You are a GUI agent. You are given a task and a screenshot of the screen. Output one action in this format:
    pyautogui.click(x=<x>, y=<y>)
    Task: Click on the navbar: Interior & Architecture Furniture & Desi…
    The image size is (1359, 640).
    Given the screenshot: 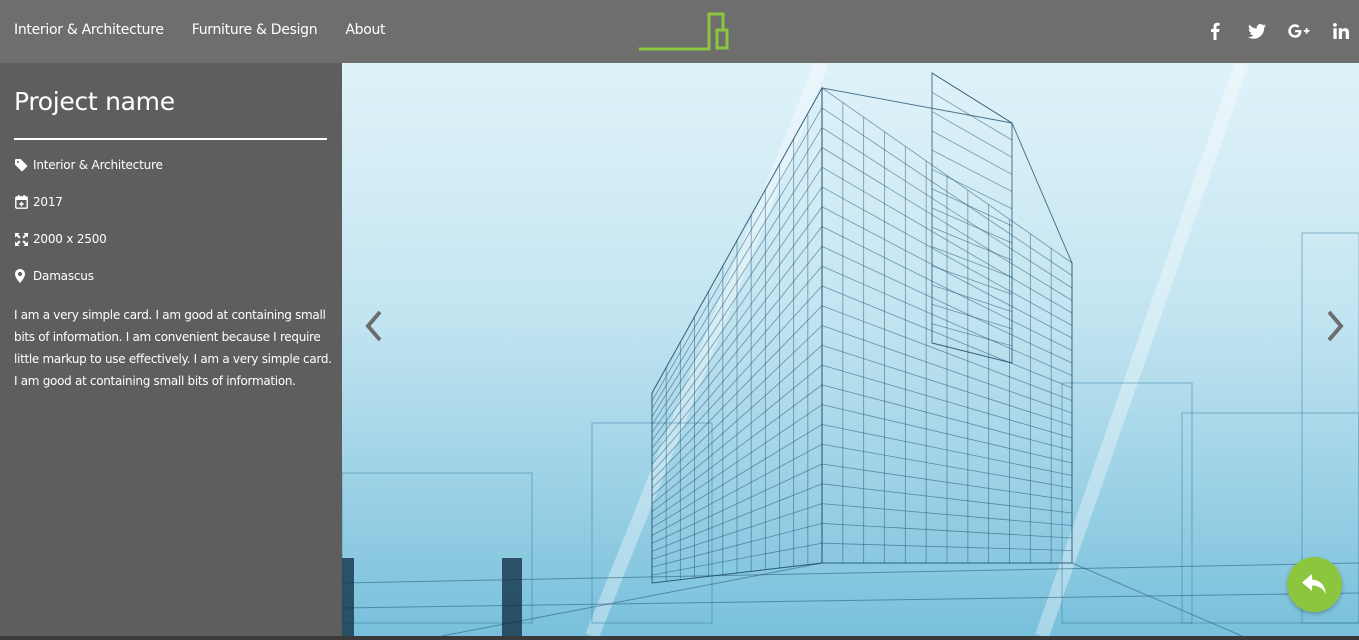 What is the action you would take?
    pyautogui.click(x=679, y=31)
    